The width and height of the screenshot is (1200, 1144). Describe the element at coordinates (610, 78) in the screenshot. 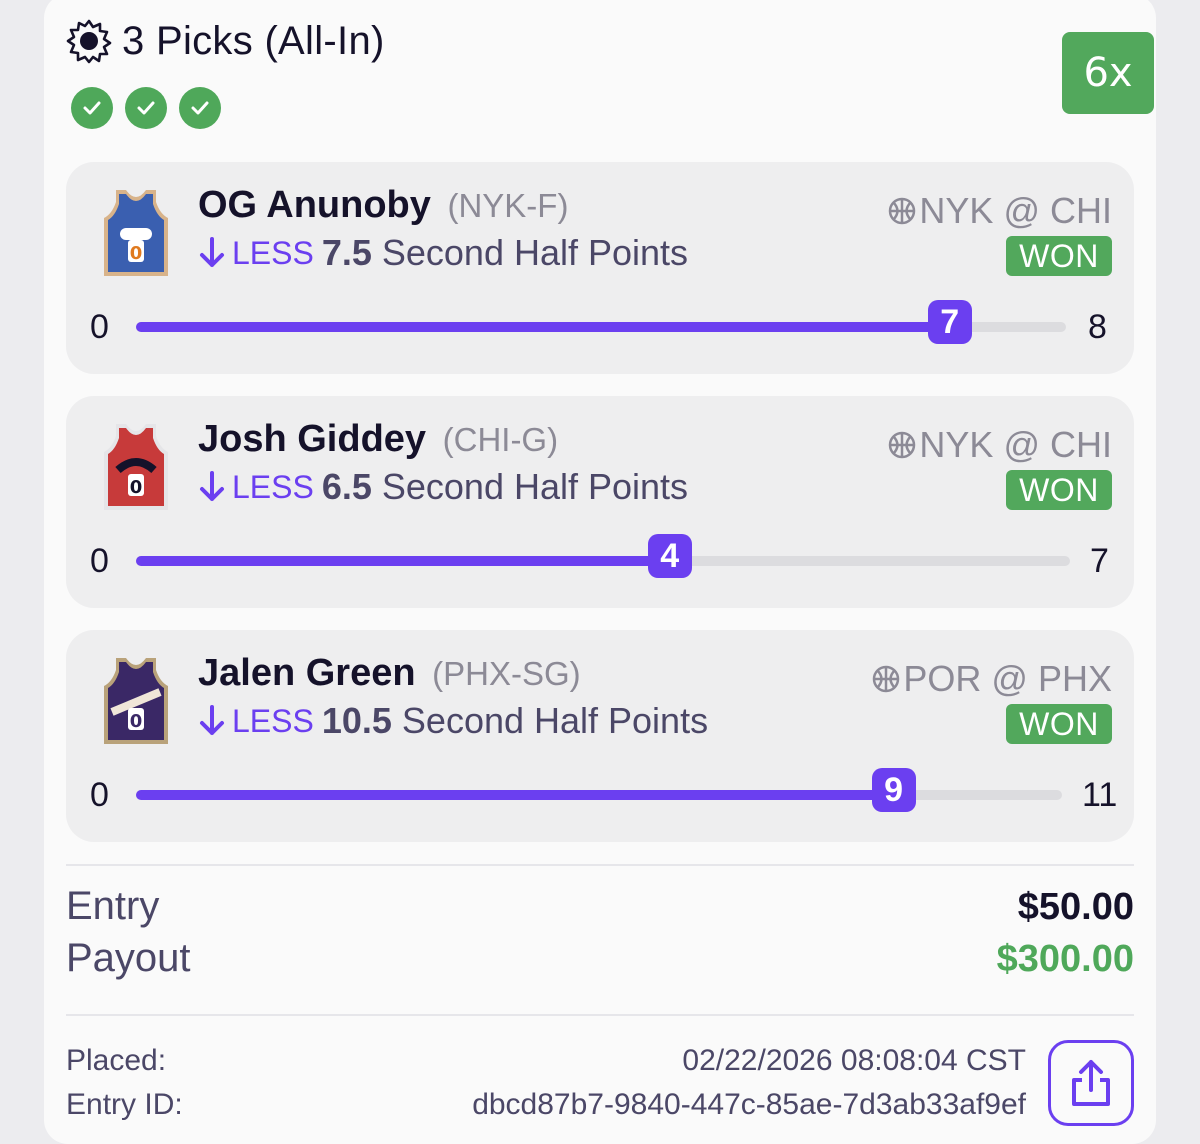

I see `entry-header: 3 Picks (All-In) 6x` at that location.